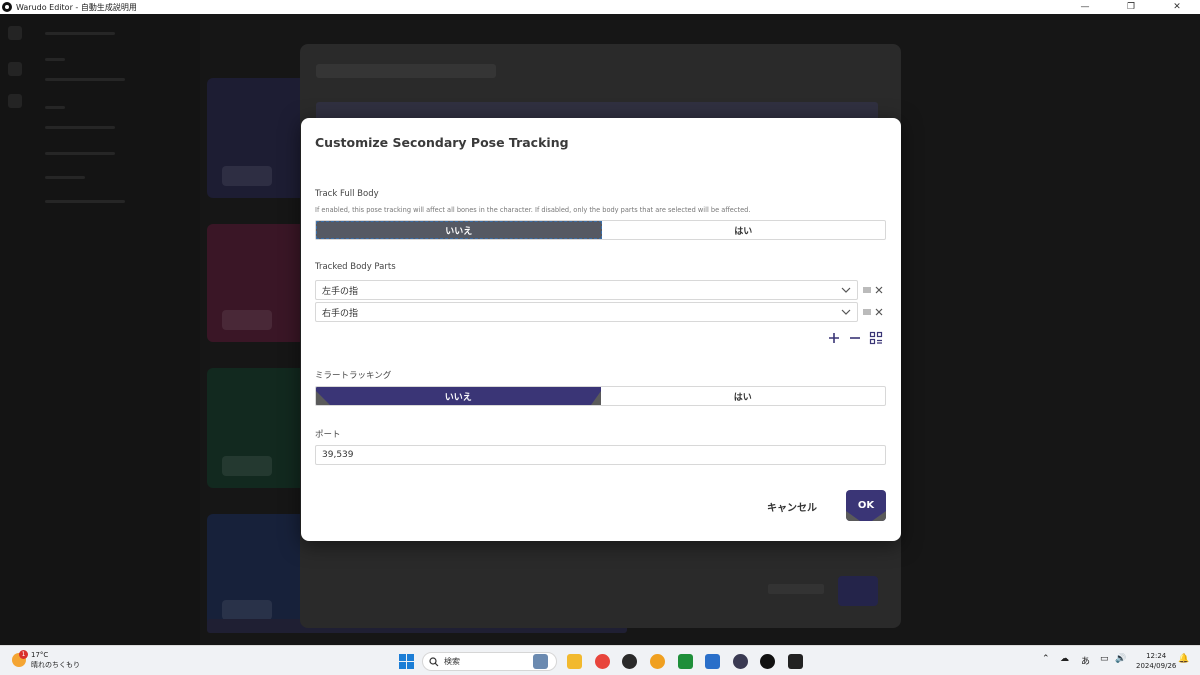  What do you see at coordinates (76, 7) in the screenshot?
I see `window-title: Warudo Editor - 自動生成説明用` at bounding box center [76, 7].